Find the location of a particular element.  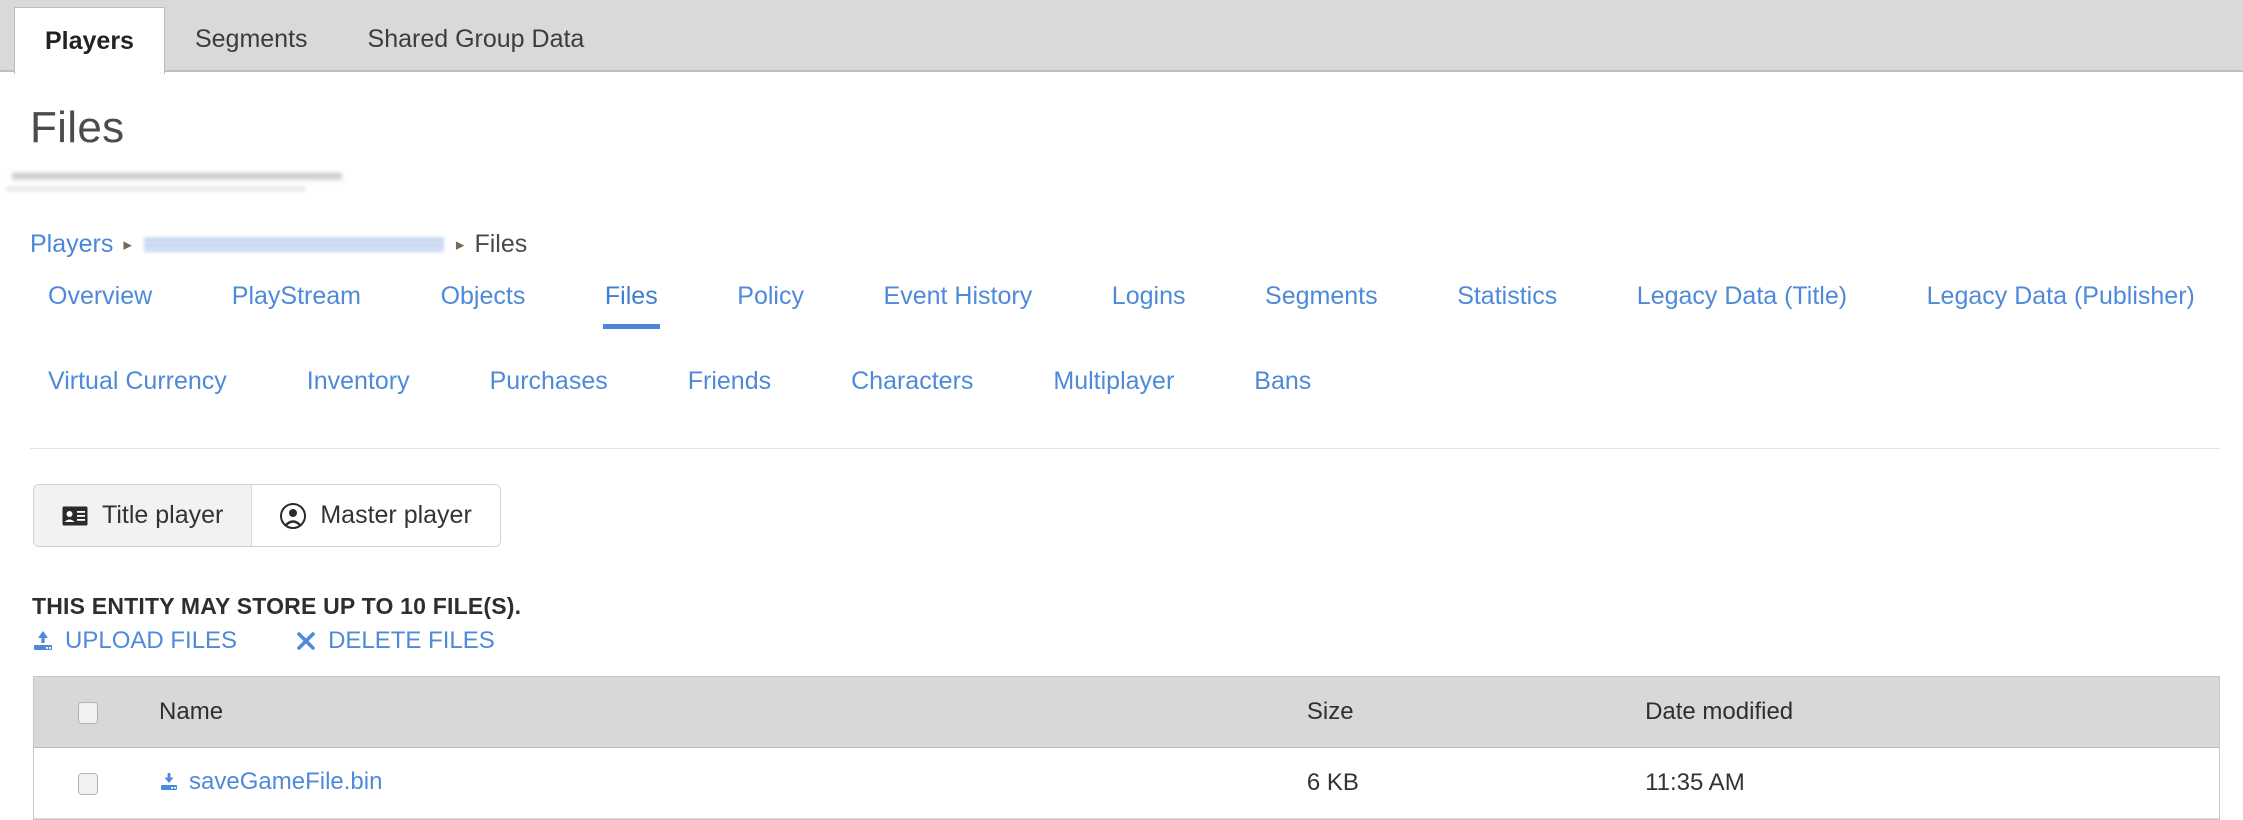

subnav-item-files: Files is located at coordinates (631, 305).